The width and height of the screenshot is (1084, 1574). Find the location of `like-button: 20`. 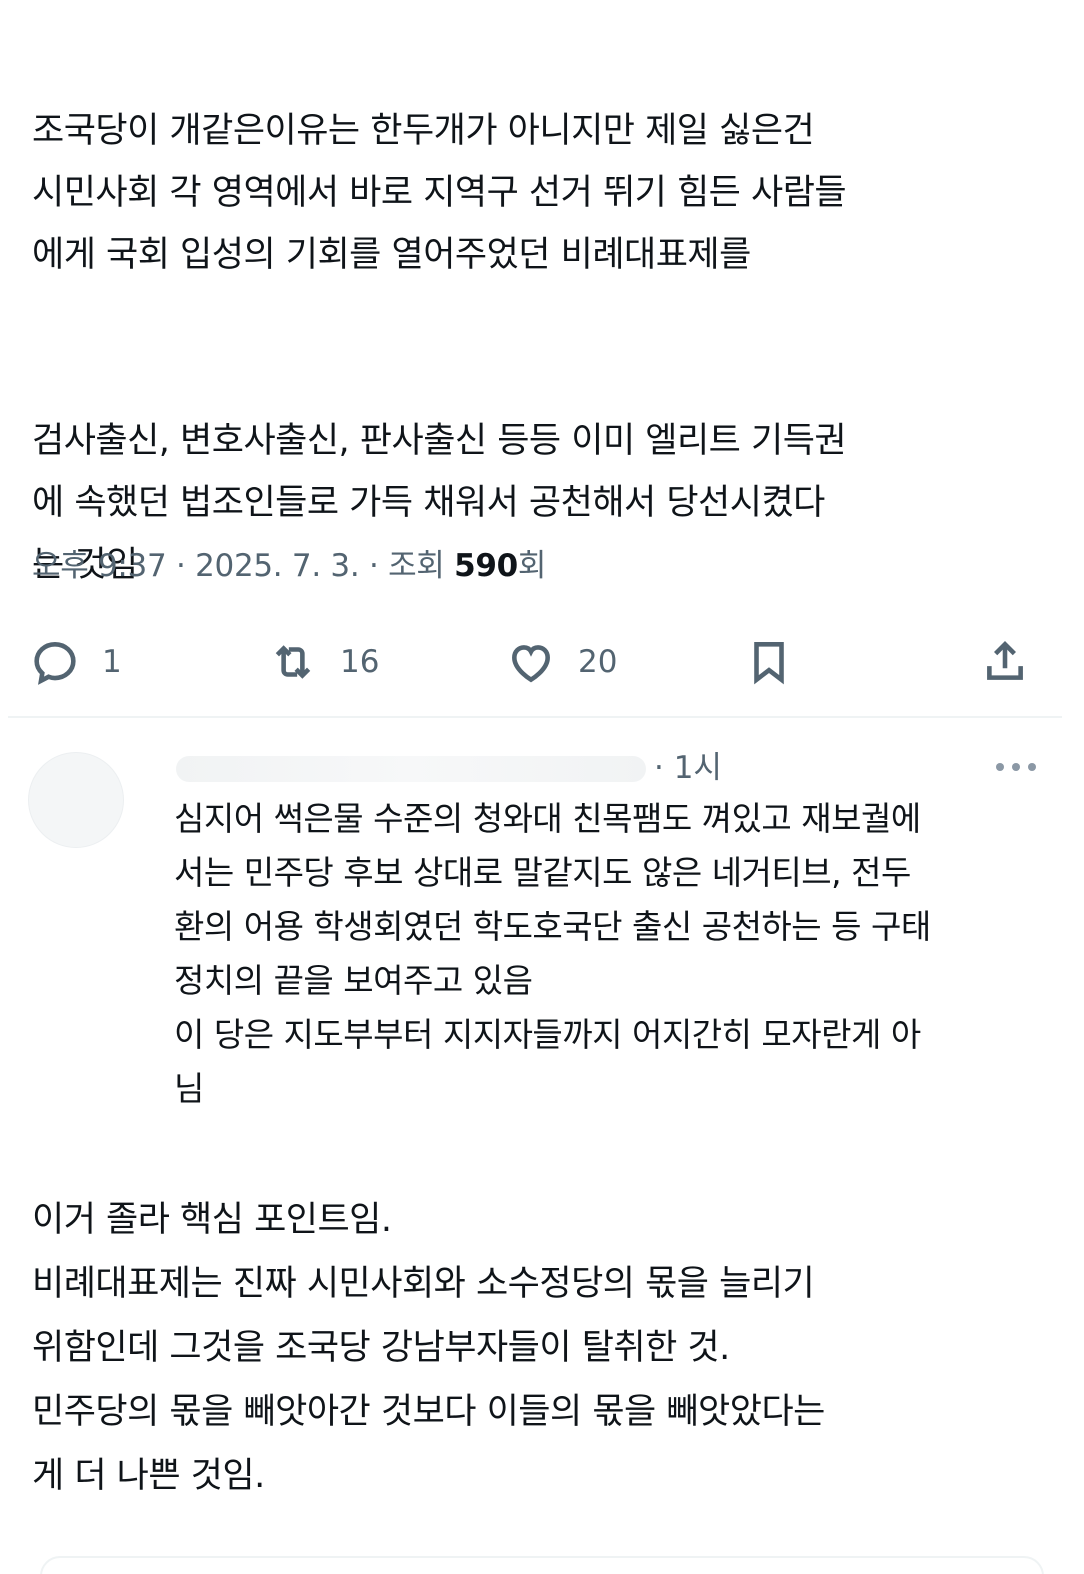

like-button: 20 is located at coordinates (561, 662).